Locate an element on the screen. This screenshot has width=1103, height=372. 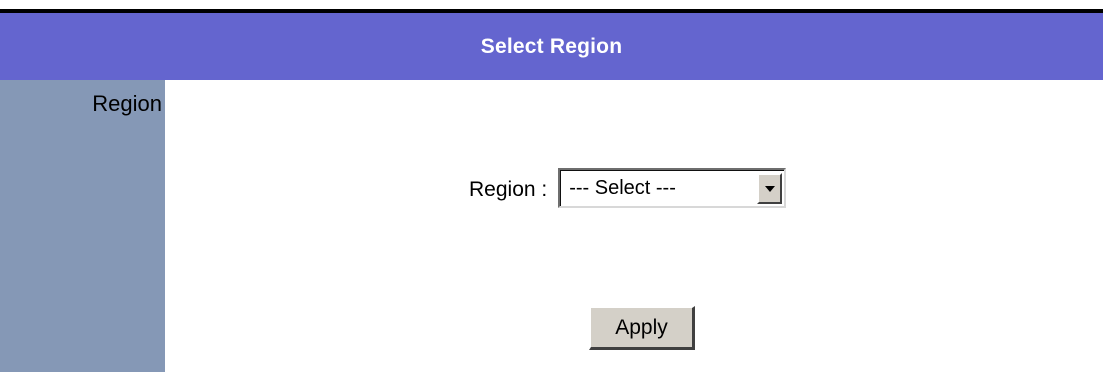
region-select: --- Select --- is located at coordinates (672, 188).